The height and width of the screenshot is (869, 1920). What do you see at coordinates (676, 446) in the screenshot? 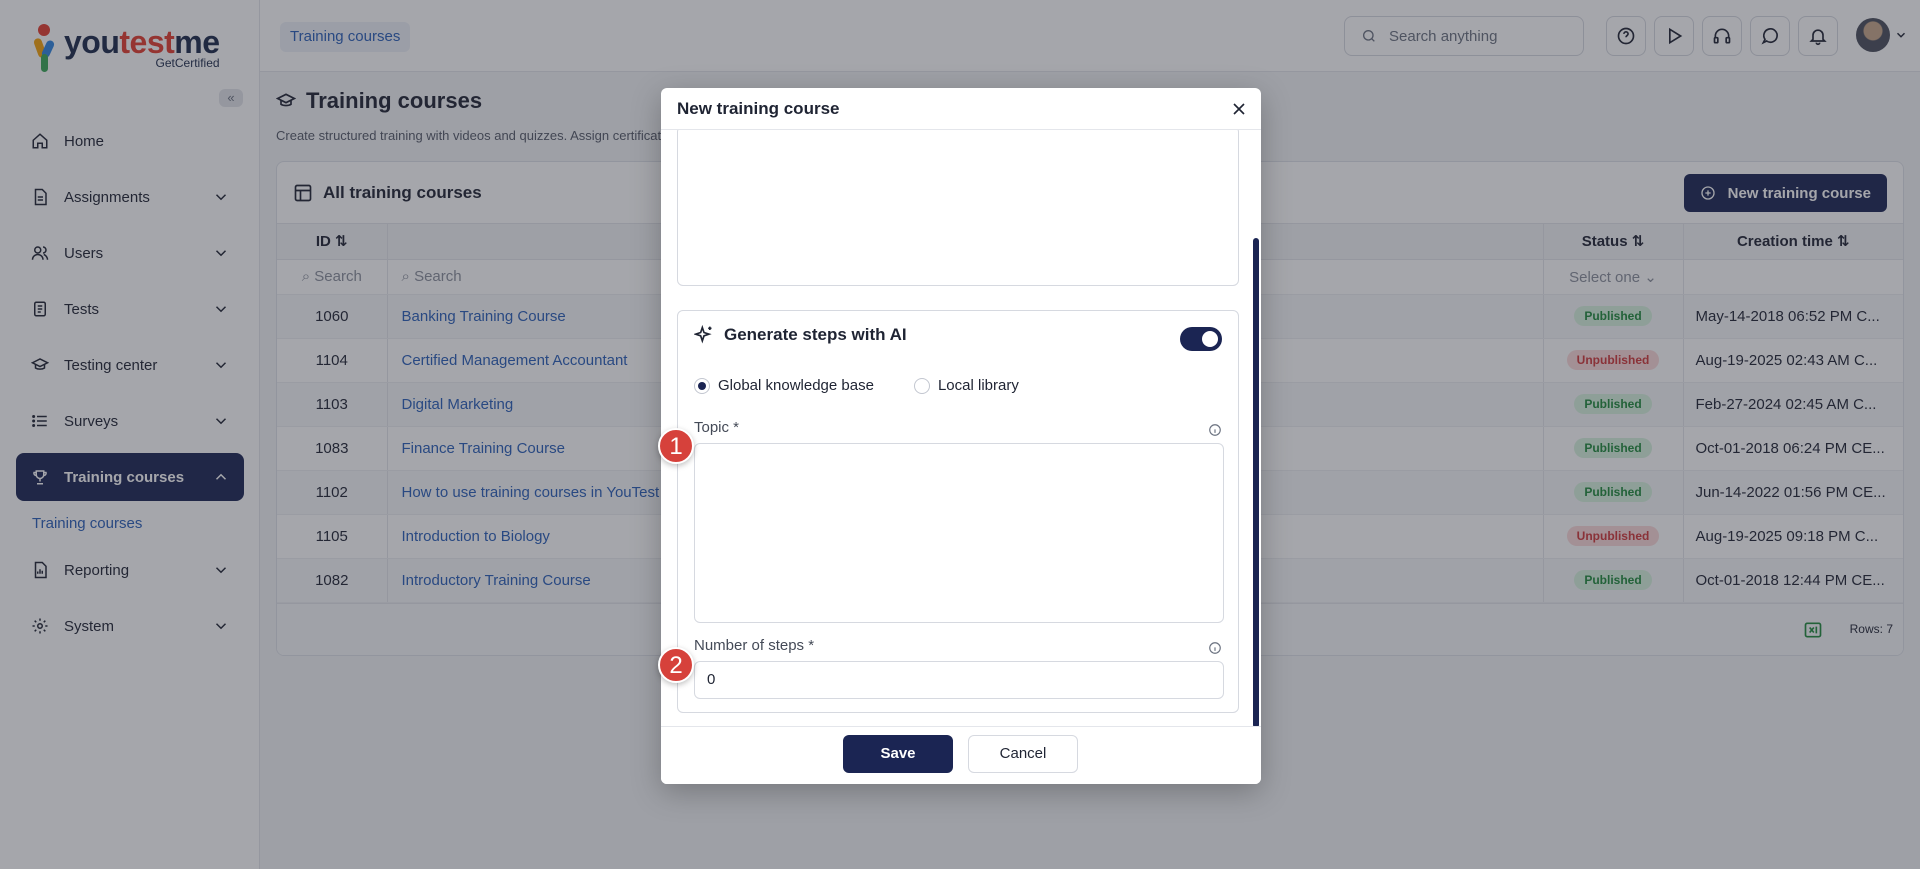
I see `step-marker-1: 1` at bounding box center [676, 446].